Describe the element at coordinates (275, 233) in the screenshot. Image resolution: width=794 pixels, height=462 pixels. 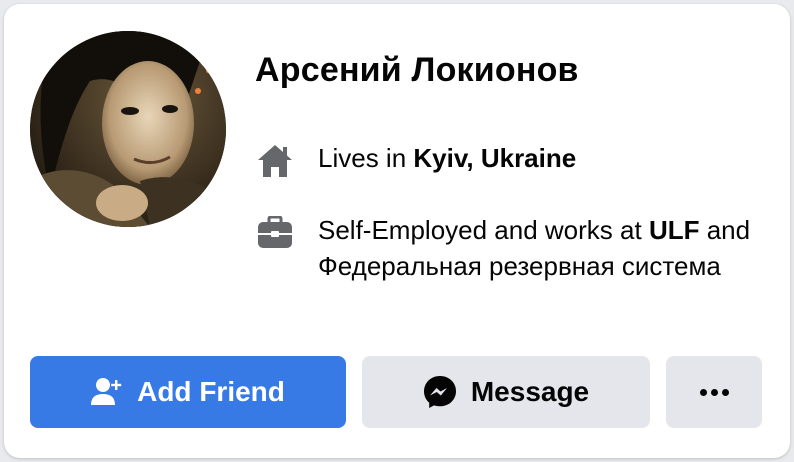
I see `briefcase-icon` at that location.